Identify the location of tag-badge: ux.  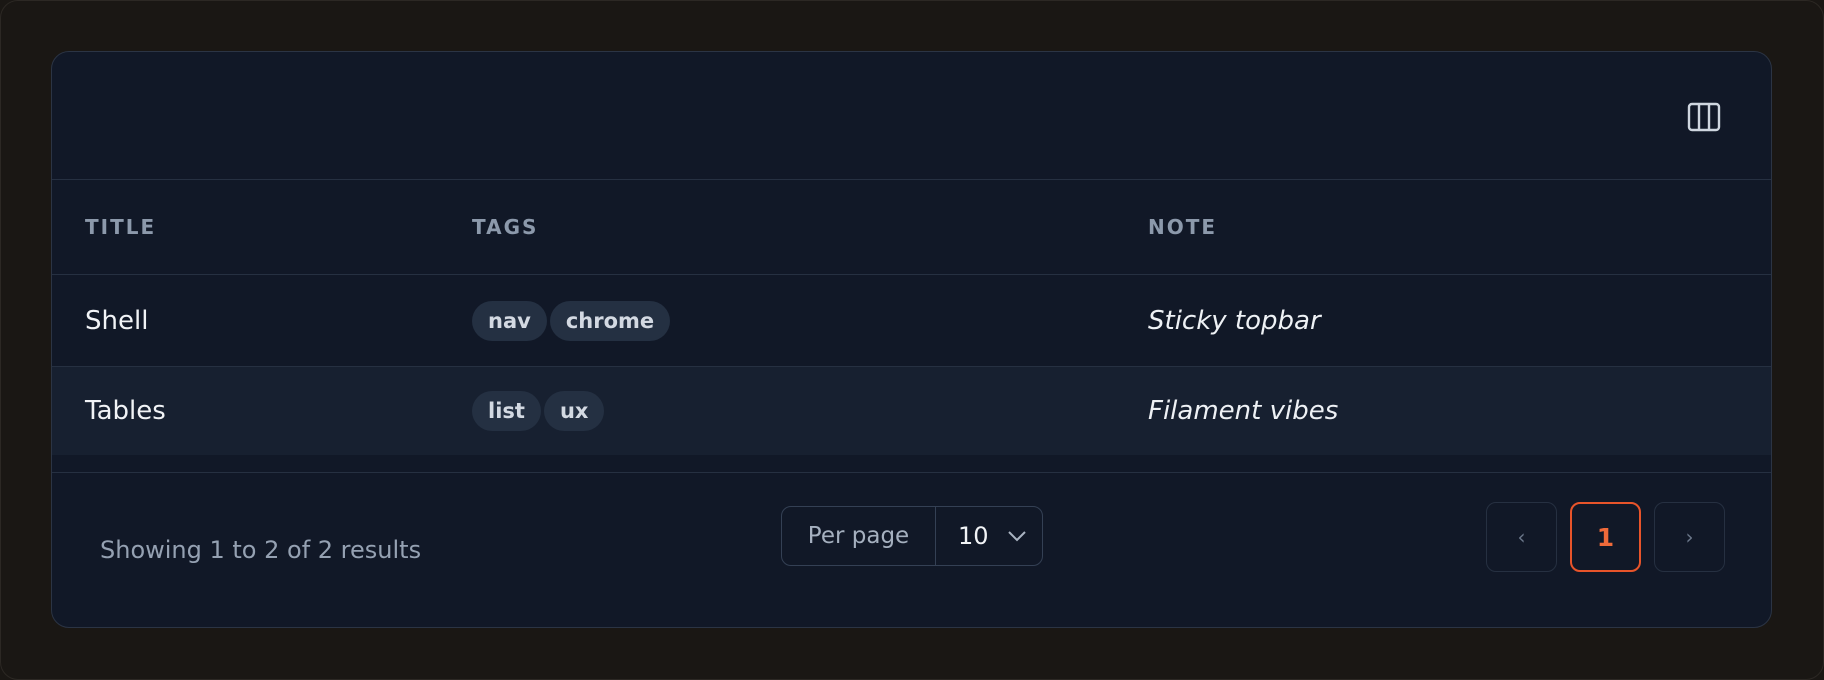
(574, 411).